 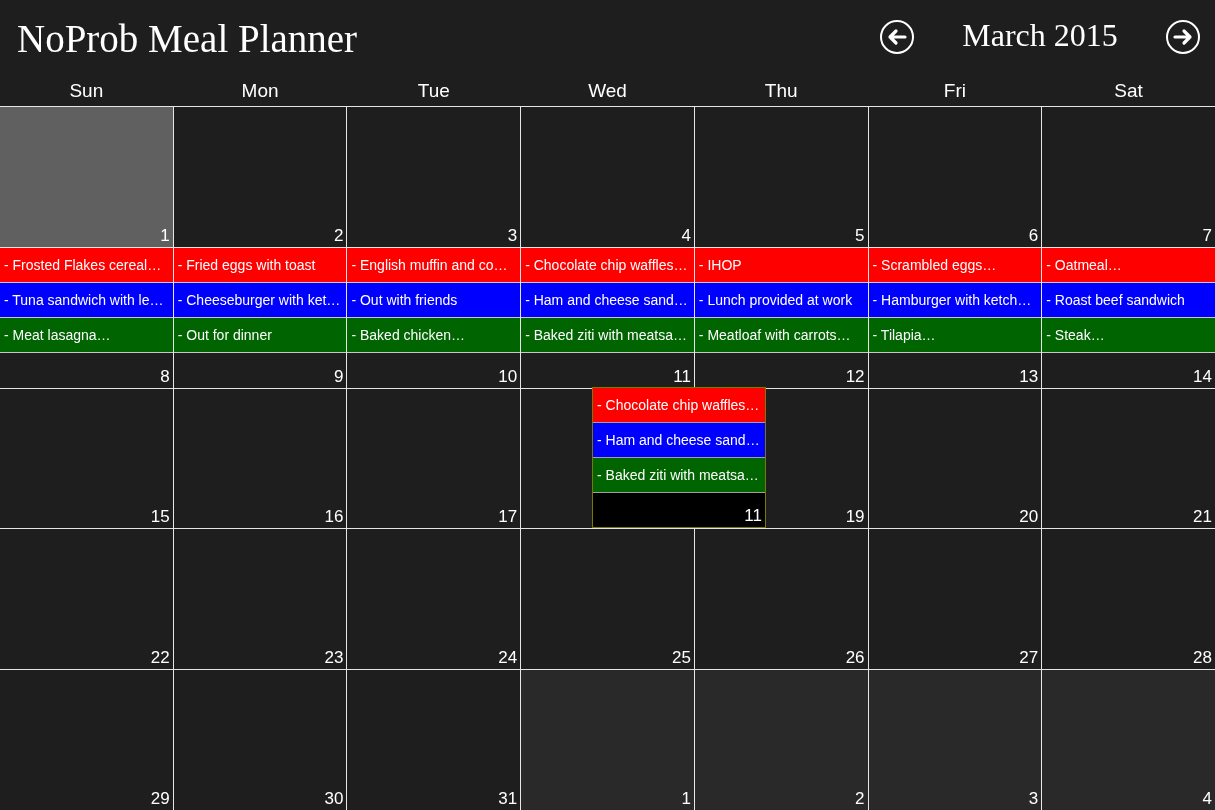 What do you see at coordinates (508, 659) in the screenshot?
I see `day-number: 24` at bounding box center [508, 659].